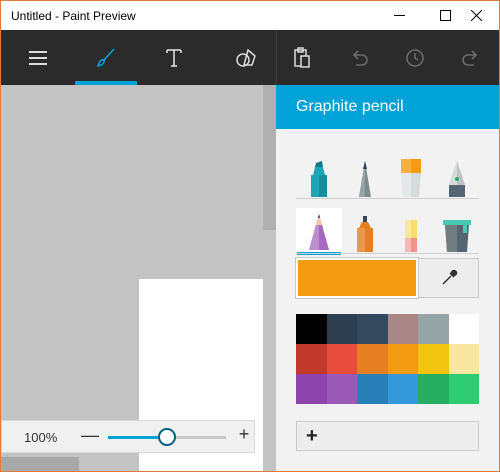  Describe the element at coordinates (365, 234) in the screenshot. I see `spray-can-icon` at that location.